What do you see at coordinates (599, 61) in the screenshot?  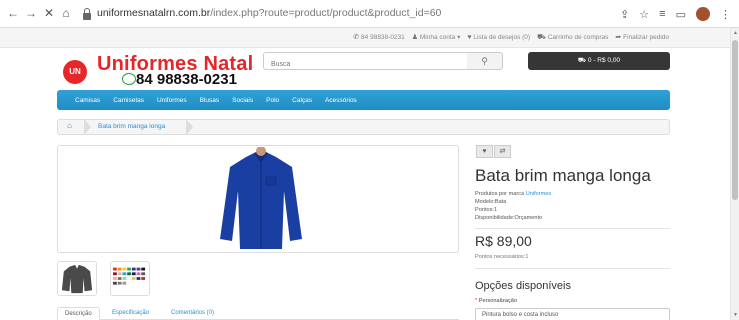 I see `cart-button: ⛟ 0 - R$ 0,00` at bounding box center [599, 61].